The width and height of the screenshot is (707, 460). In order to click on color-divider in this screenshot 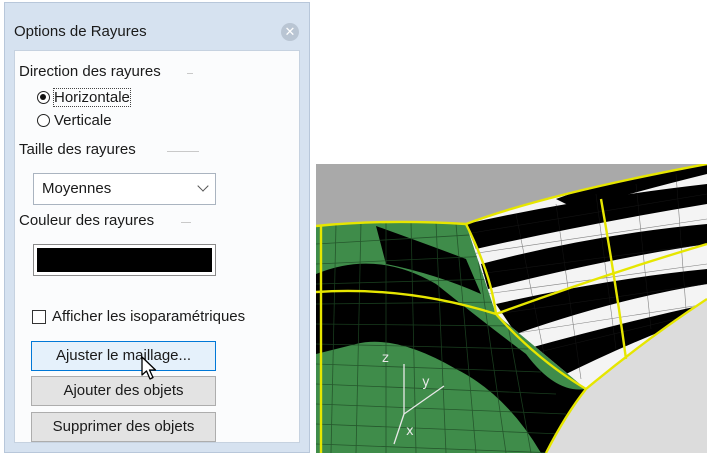, I will do `click(186, 222)`.